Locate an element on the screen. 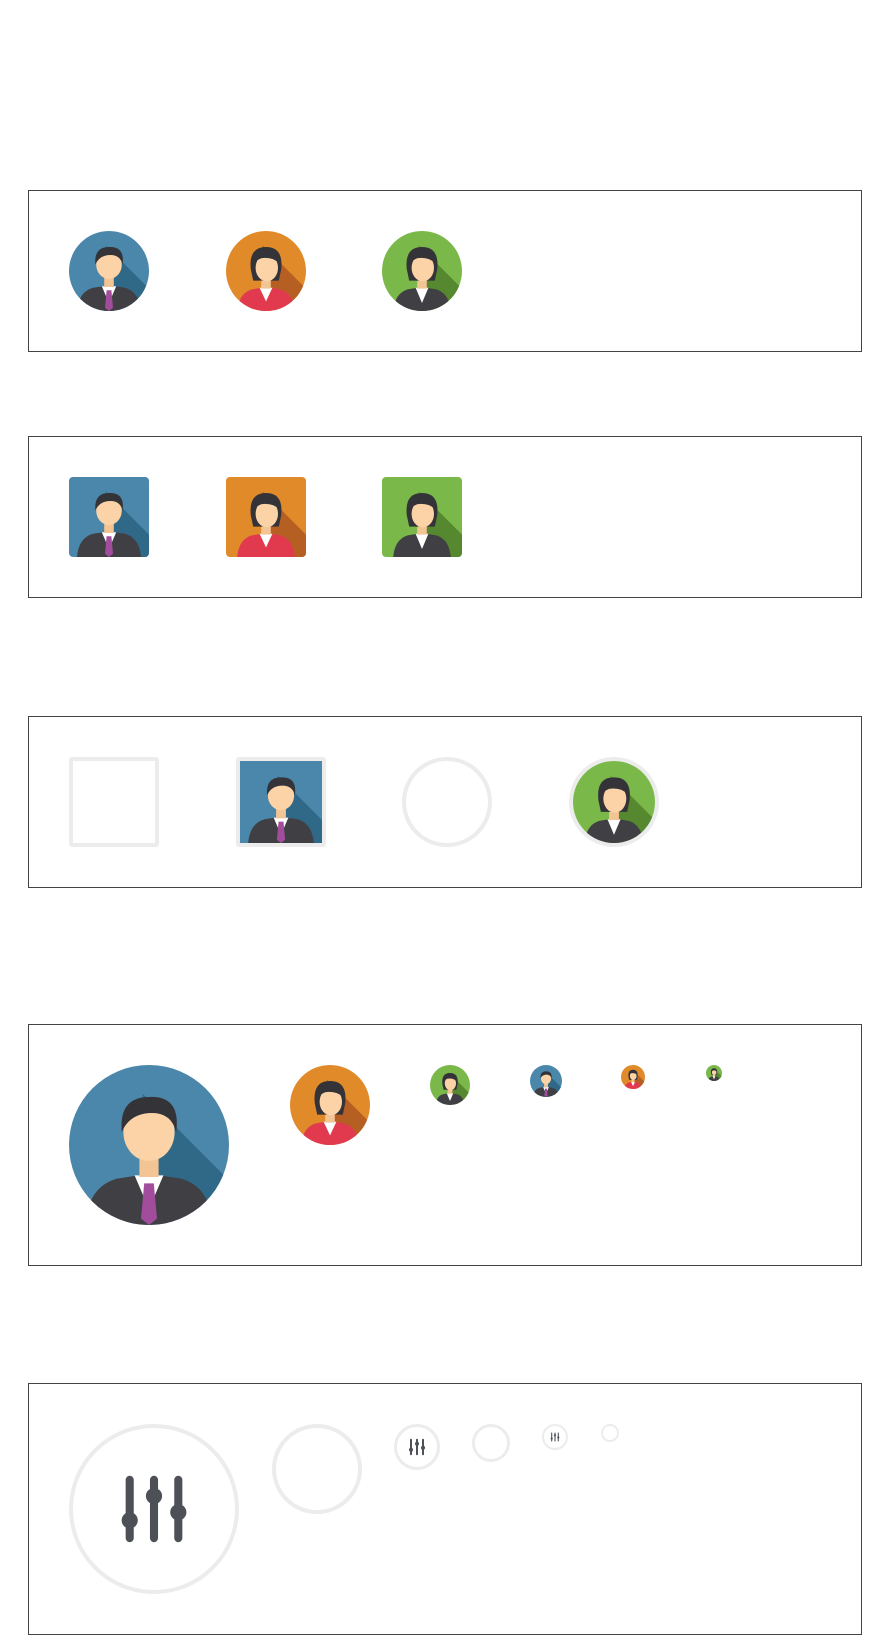  framed-round-avatar is located at coordinates (614, 802).